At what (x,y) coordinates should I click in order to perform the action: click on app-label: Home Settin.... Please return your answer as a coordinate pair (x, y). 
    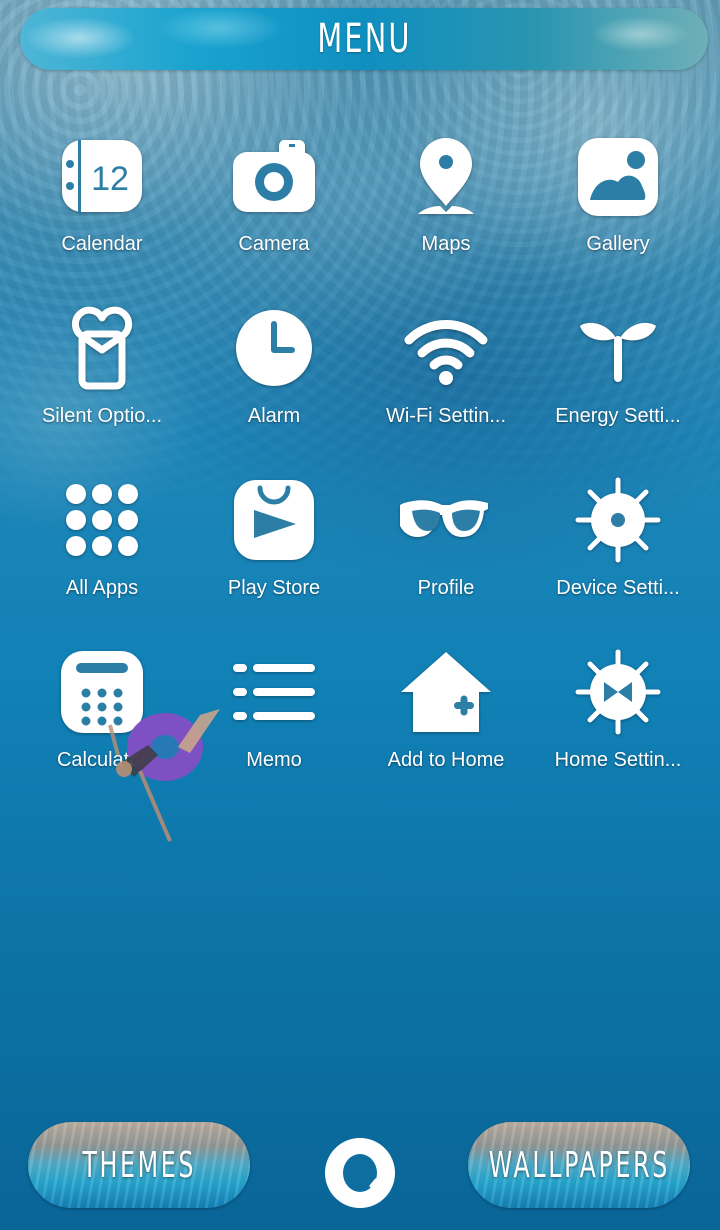
    Looking at the image, I should click on (618, 760).